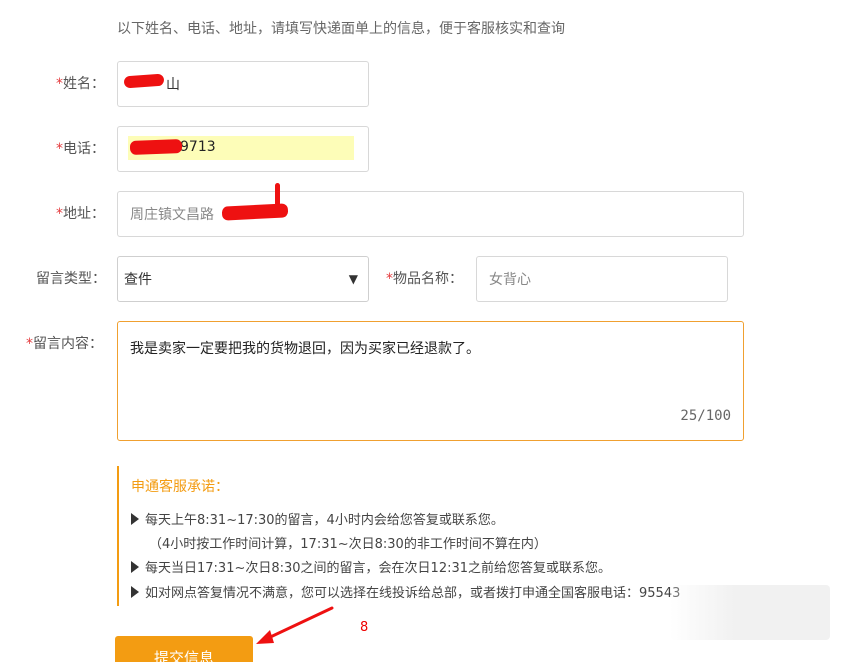  I want to click on address-value: 周庄镇文昌路, so click(172, 215).